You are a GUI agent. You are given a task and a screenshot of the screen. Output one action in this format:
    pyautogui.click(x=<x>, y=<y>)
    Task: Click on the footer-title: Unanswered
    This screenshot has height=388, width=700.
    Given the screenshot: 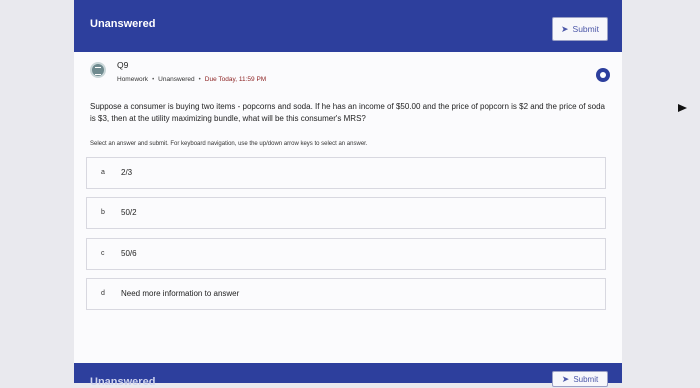 What is the action you would take?
    pyautogui.click(x=123, y=382)
    